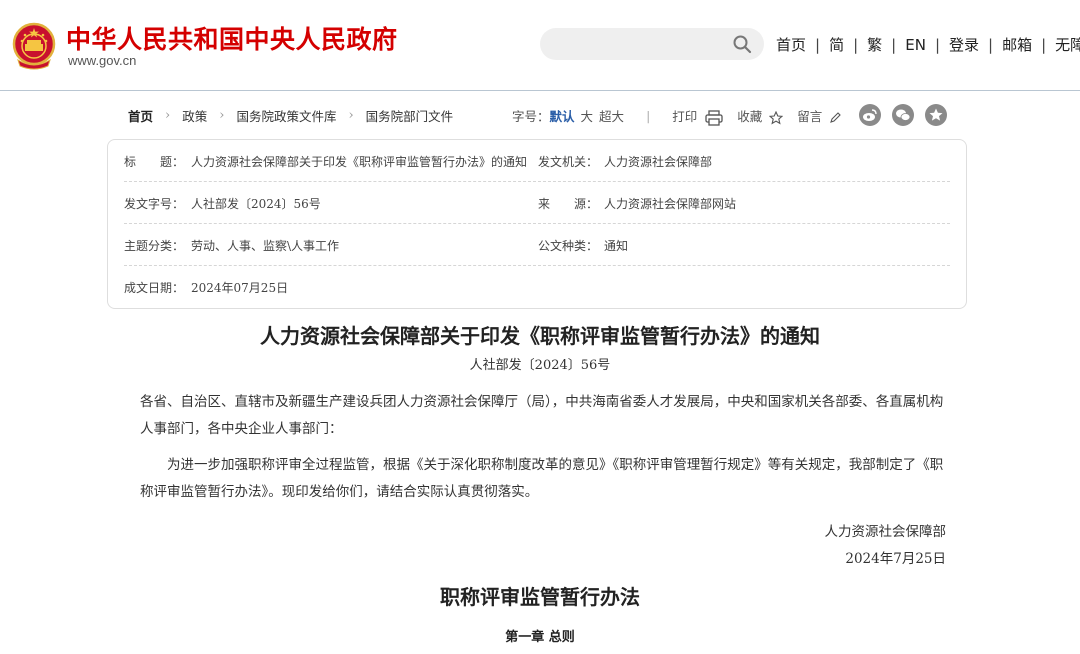  Describe the element at coordinates (885, 532) in the screenshot. I see `article-signer: 人力资源社会保障部` at that location.